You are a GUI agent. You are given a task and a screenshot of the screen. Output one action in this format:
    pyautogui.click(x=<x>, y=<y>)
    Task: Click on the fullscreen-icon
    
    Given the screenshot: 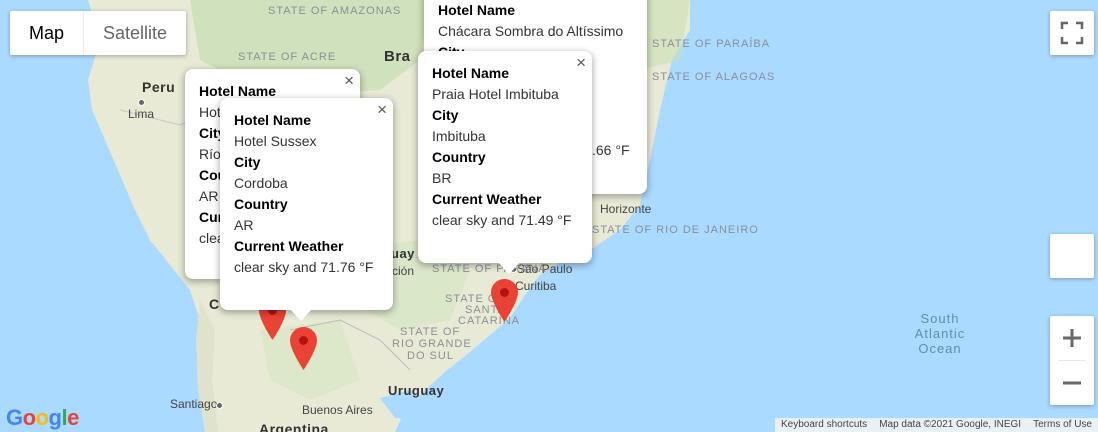 What is the action you would take?
    pyautogui.click(x=1072, y=33)
    